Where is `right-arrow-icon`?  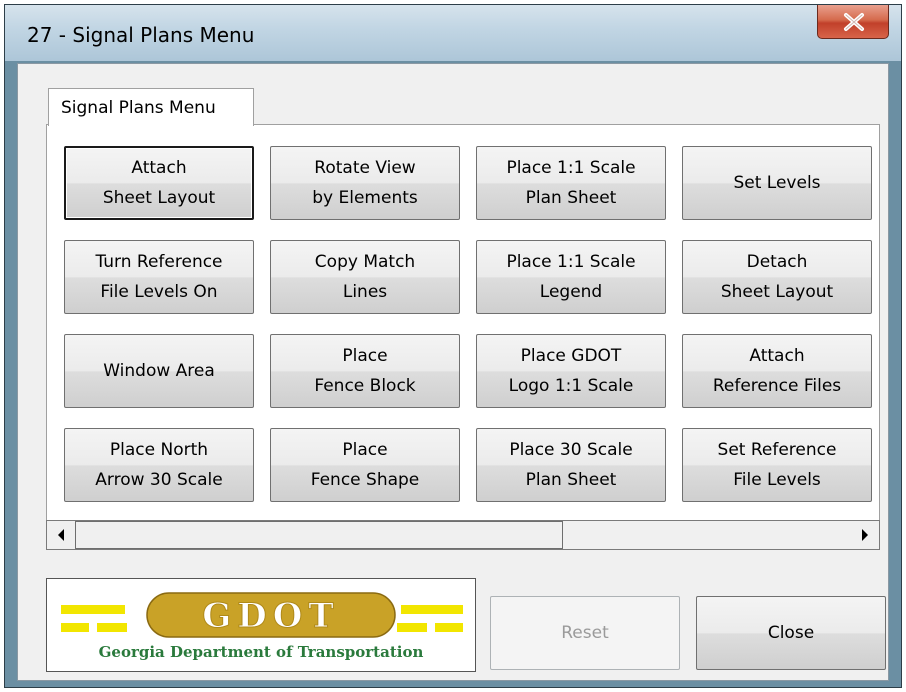 right-arrow-icon is located at coordinates (865, 535).